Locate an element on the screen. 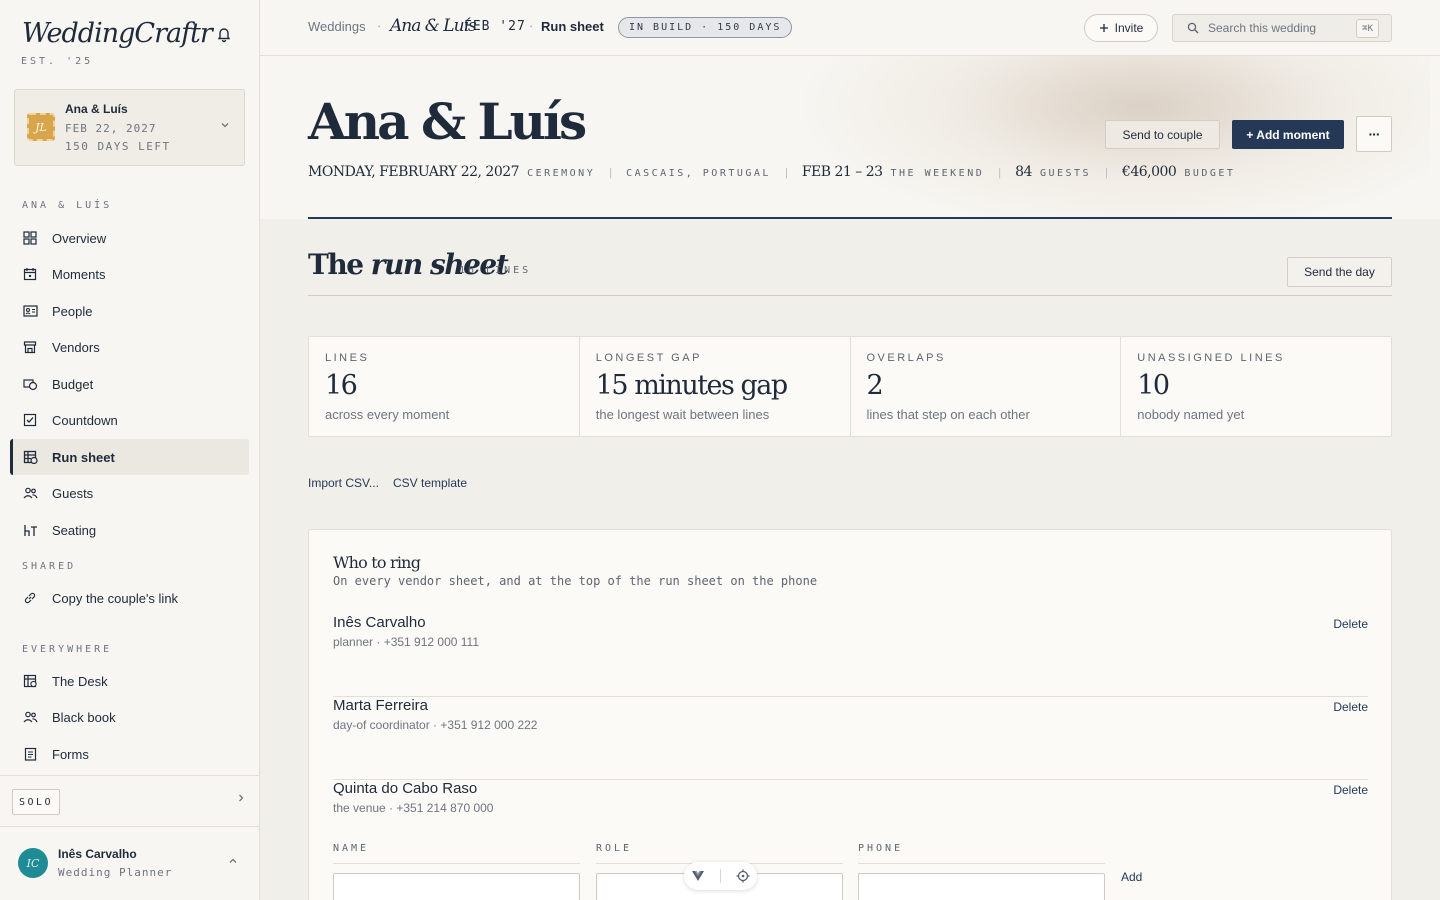  sidebar-item-guests: Guests is located at coordinates (129, 493).